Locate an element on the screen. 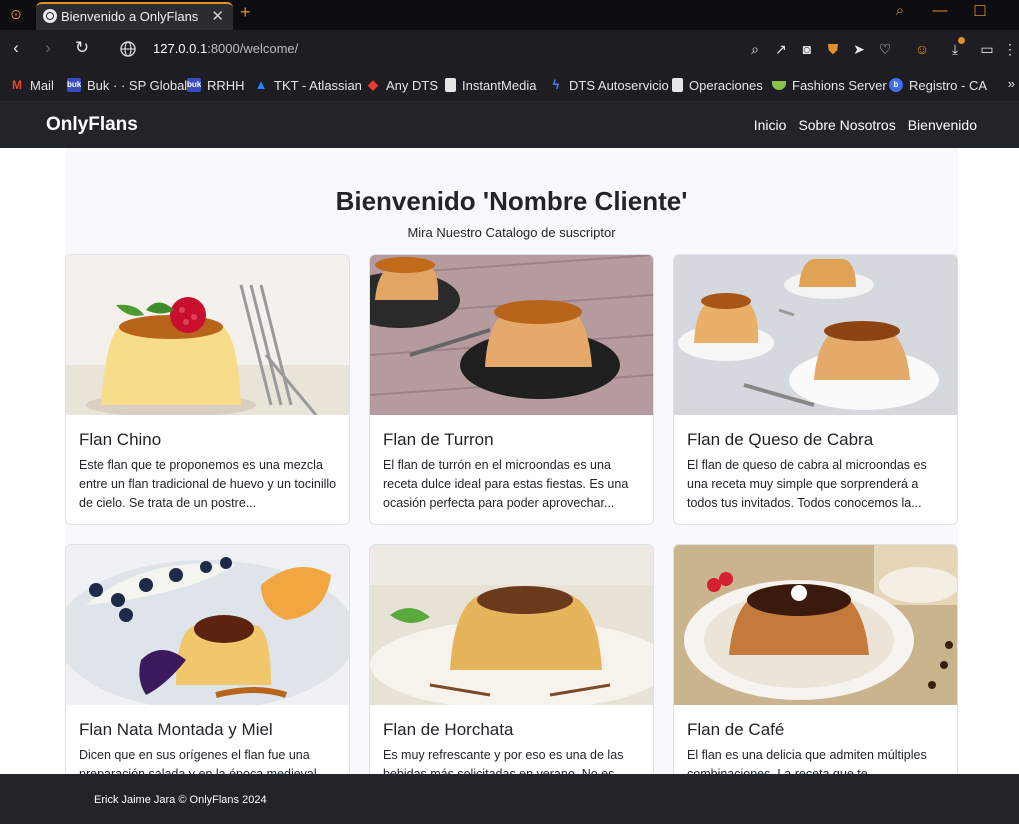 The height and width of the screenshot is (824, 1019). bookmarks-more-icon: » is located at coordinates (1011, 83).